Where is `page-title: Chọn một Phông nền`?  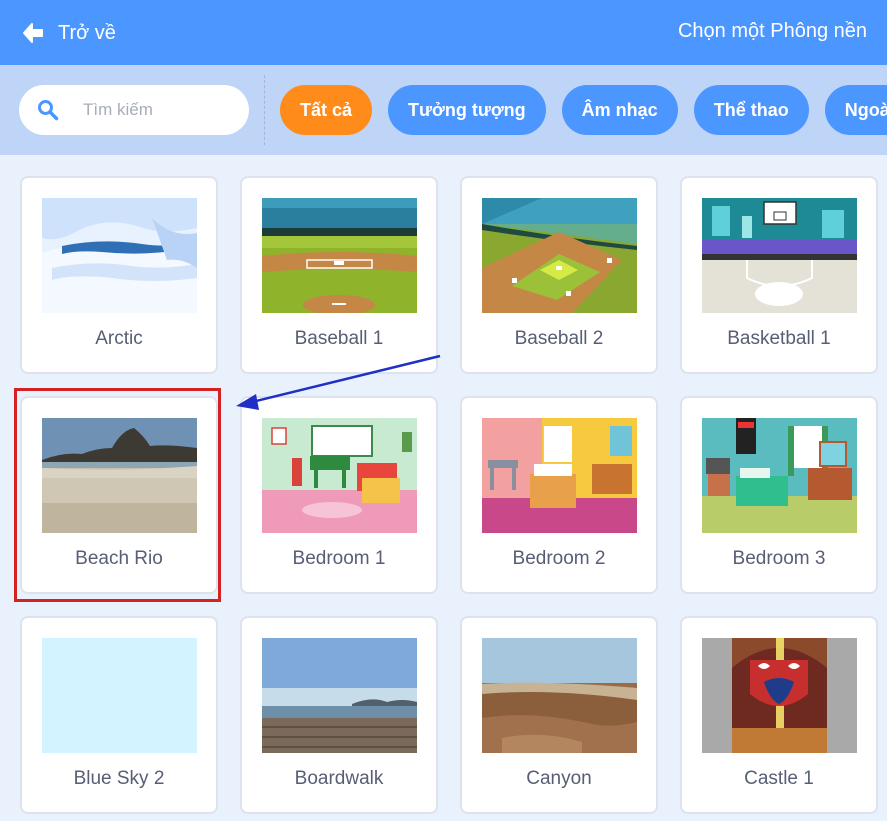
page-title: Chọn một Phông nền is located at coordinates (772, 31).